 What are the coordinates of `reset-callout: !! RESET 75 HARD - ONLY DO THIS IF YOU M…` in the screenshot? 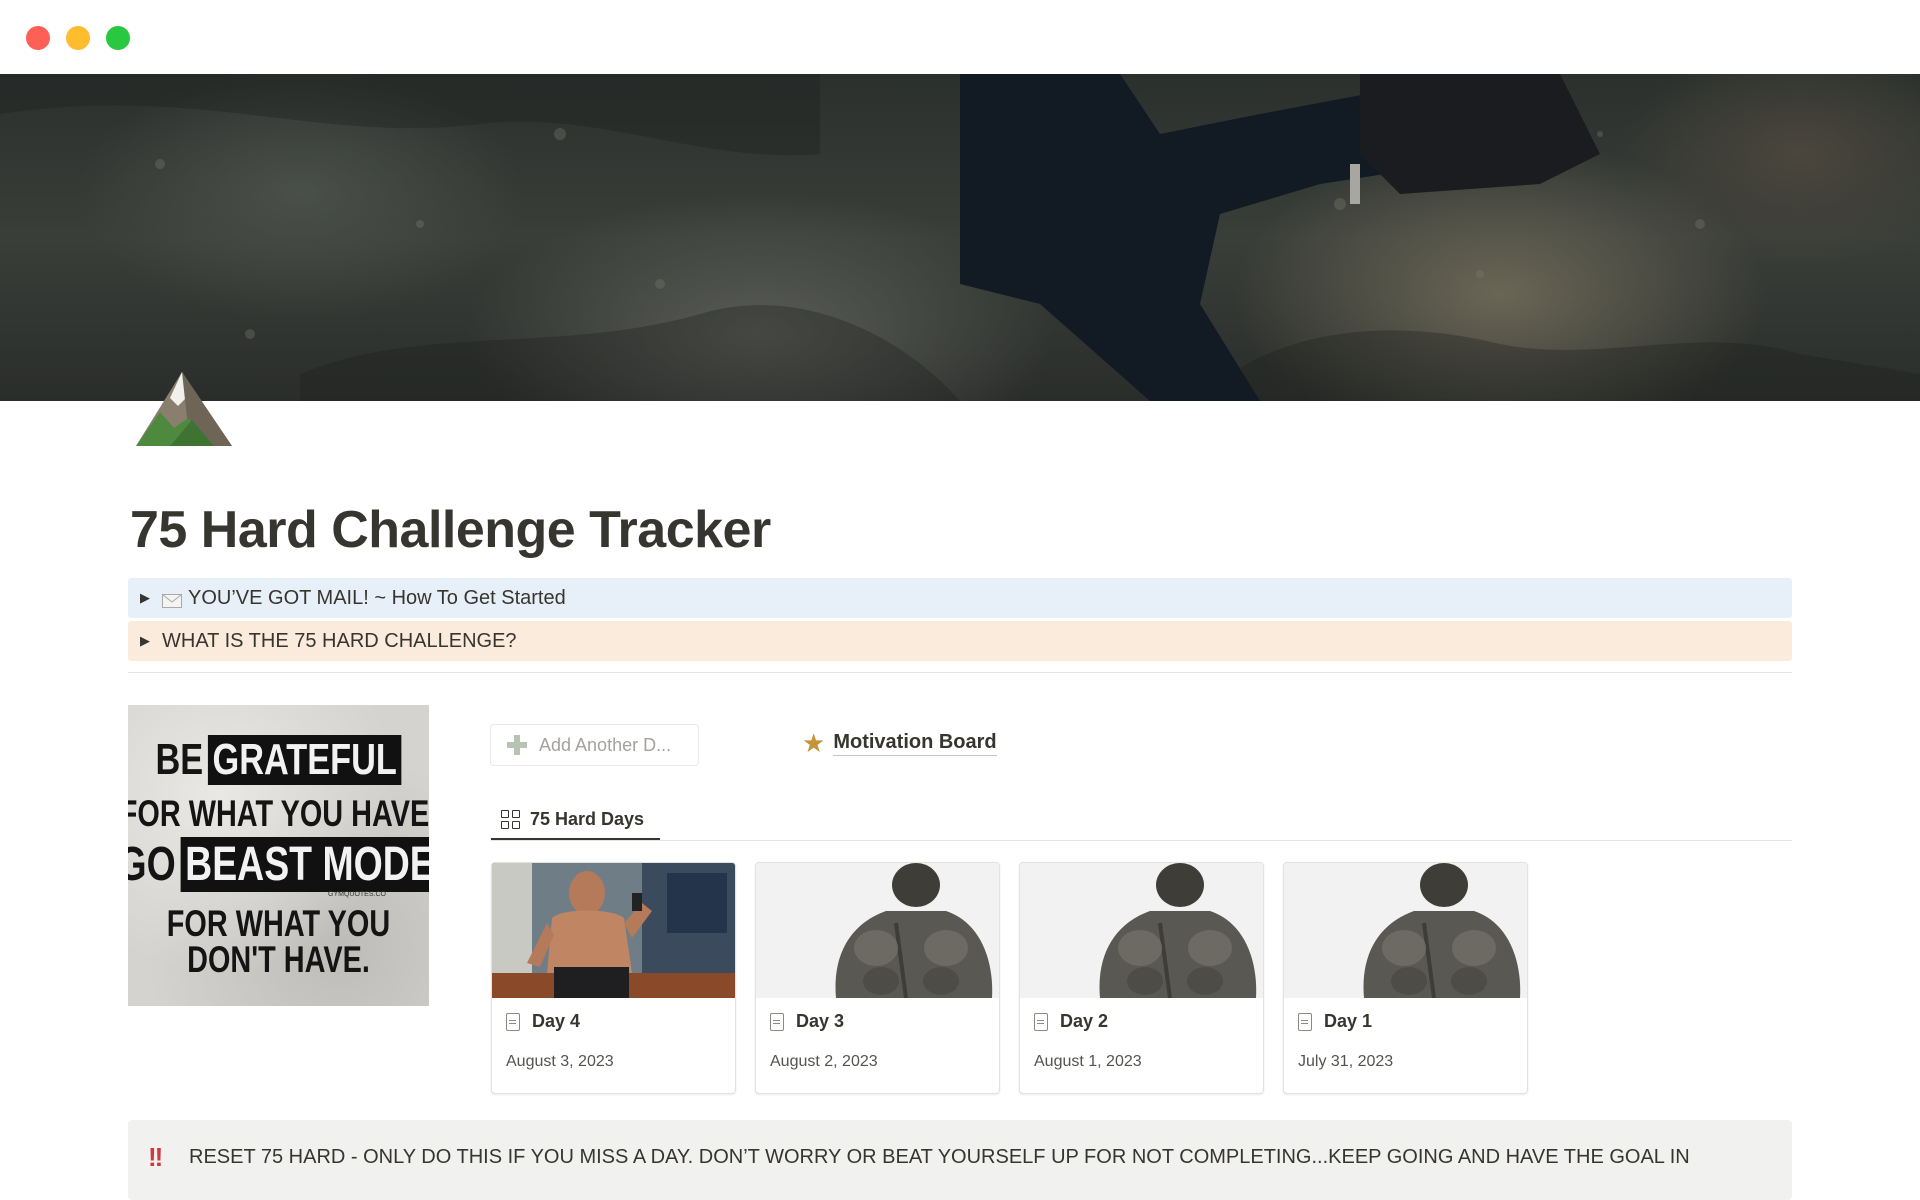 It's located at (960, 1160).